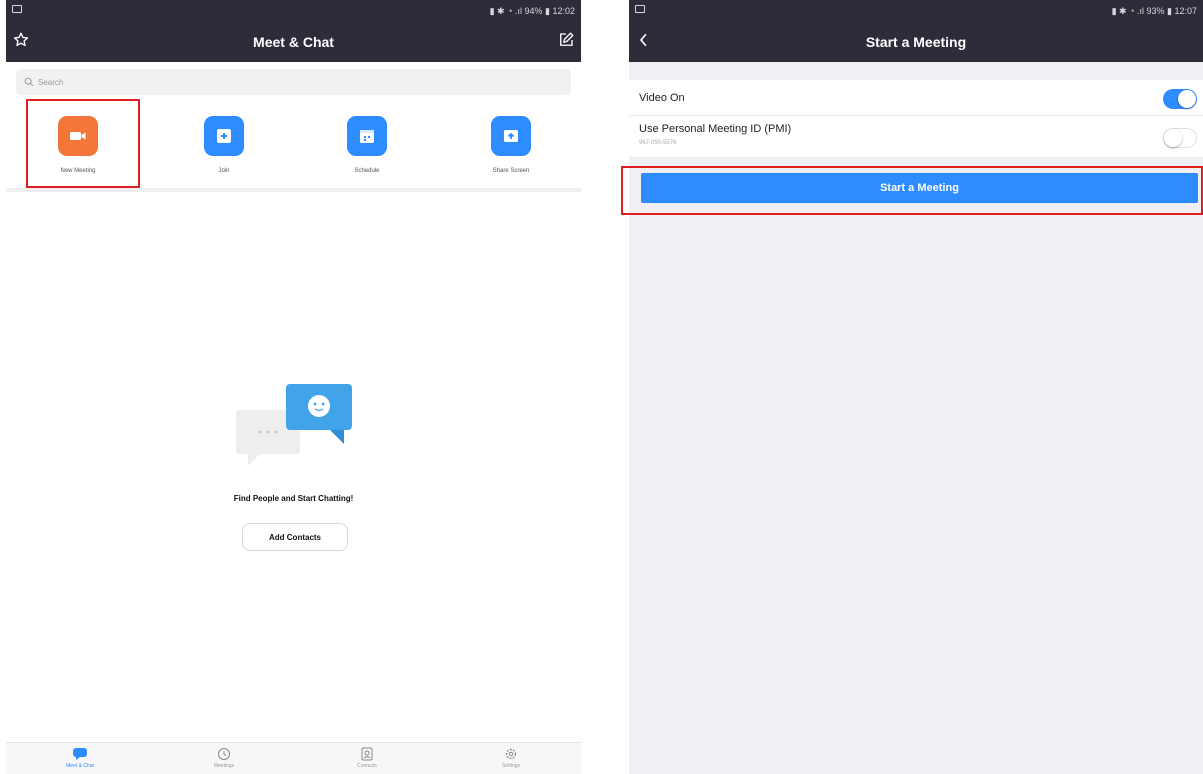  What do you see at coordinates (295, 537) in the screenshot?
I see `add-contacts-button: Add Contacts` at bounding box center [295, 537].